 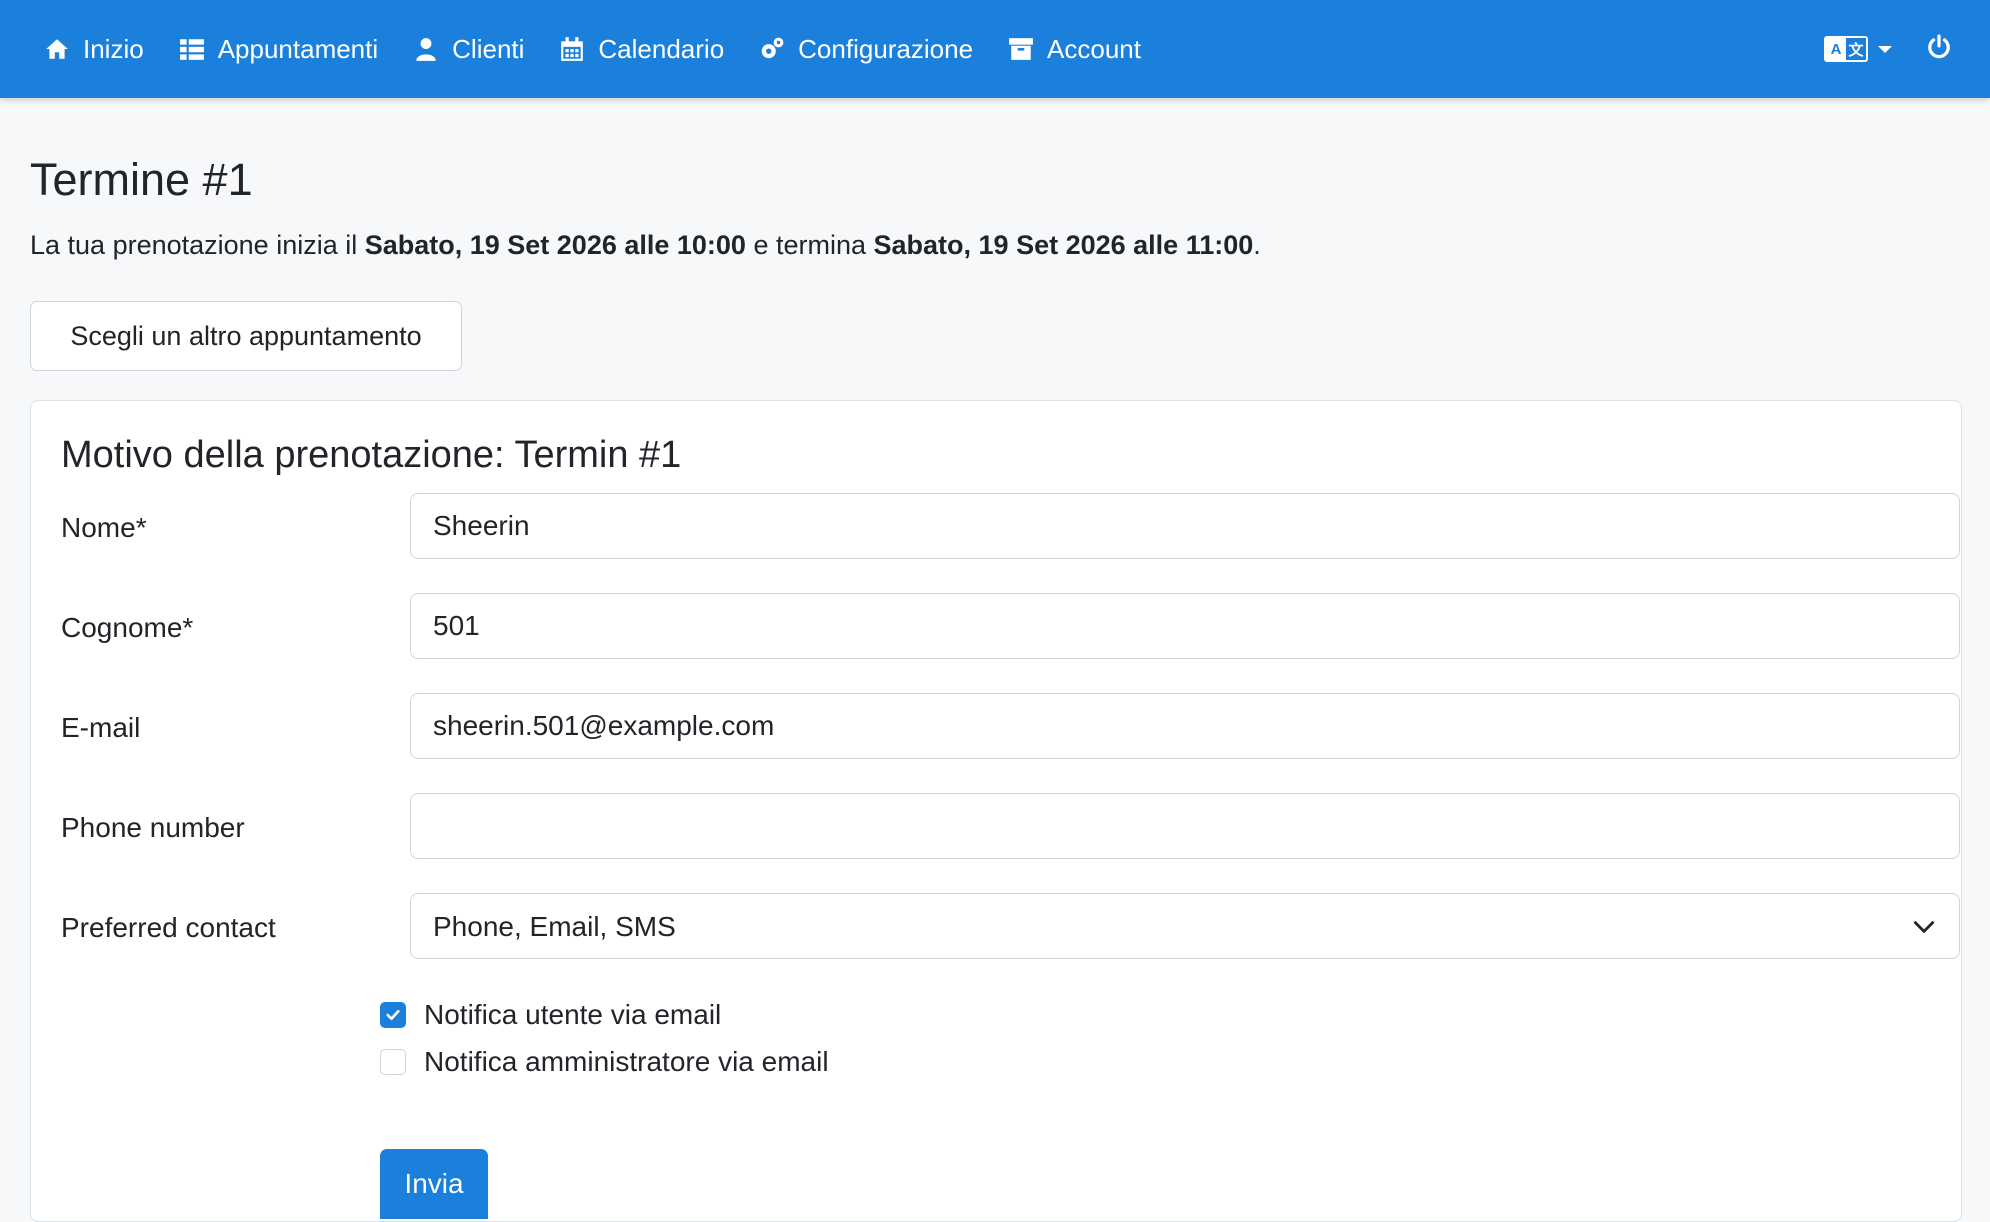 I want to click on nav-item-calendario: Calendario, so click(x=641, y=49).